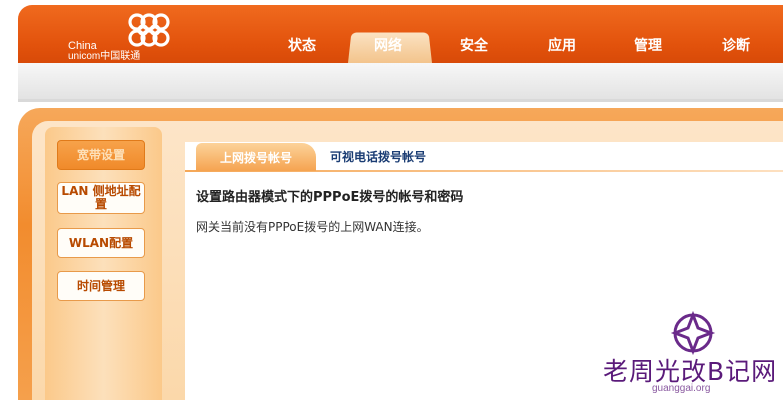 The image size is (783, 400). Describe the element at coordinates (693, 333) in the screenshot. I see `watermark-emblem-icon` at that location.